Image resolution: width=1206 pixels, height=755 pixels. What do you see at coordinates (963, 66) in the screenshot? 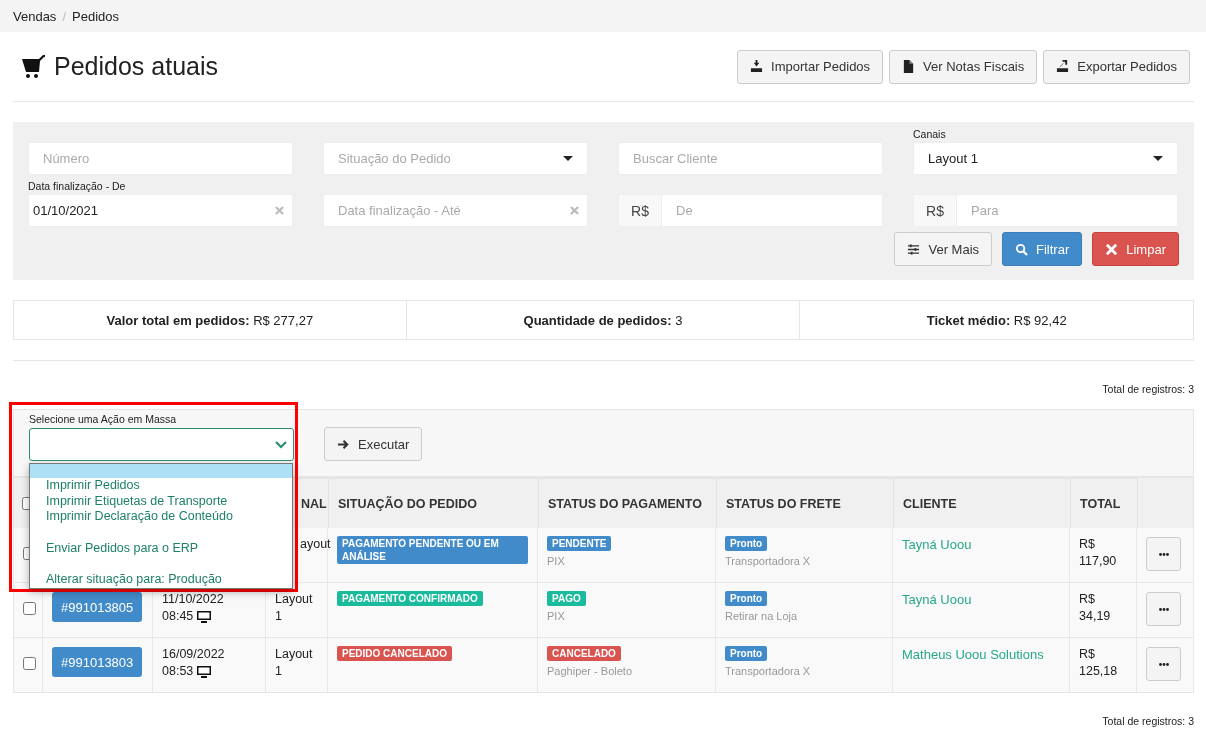
I see `header-button: Ver Notas Fiscais` at bounding box center [963, 66].